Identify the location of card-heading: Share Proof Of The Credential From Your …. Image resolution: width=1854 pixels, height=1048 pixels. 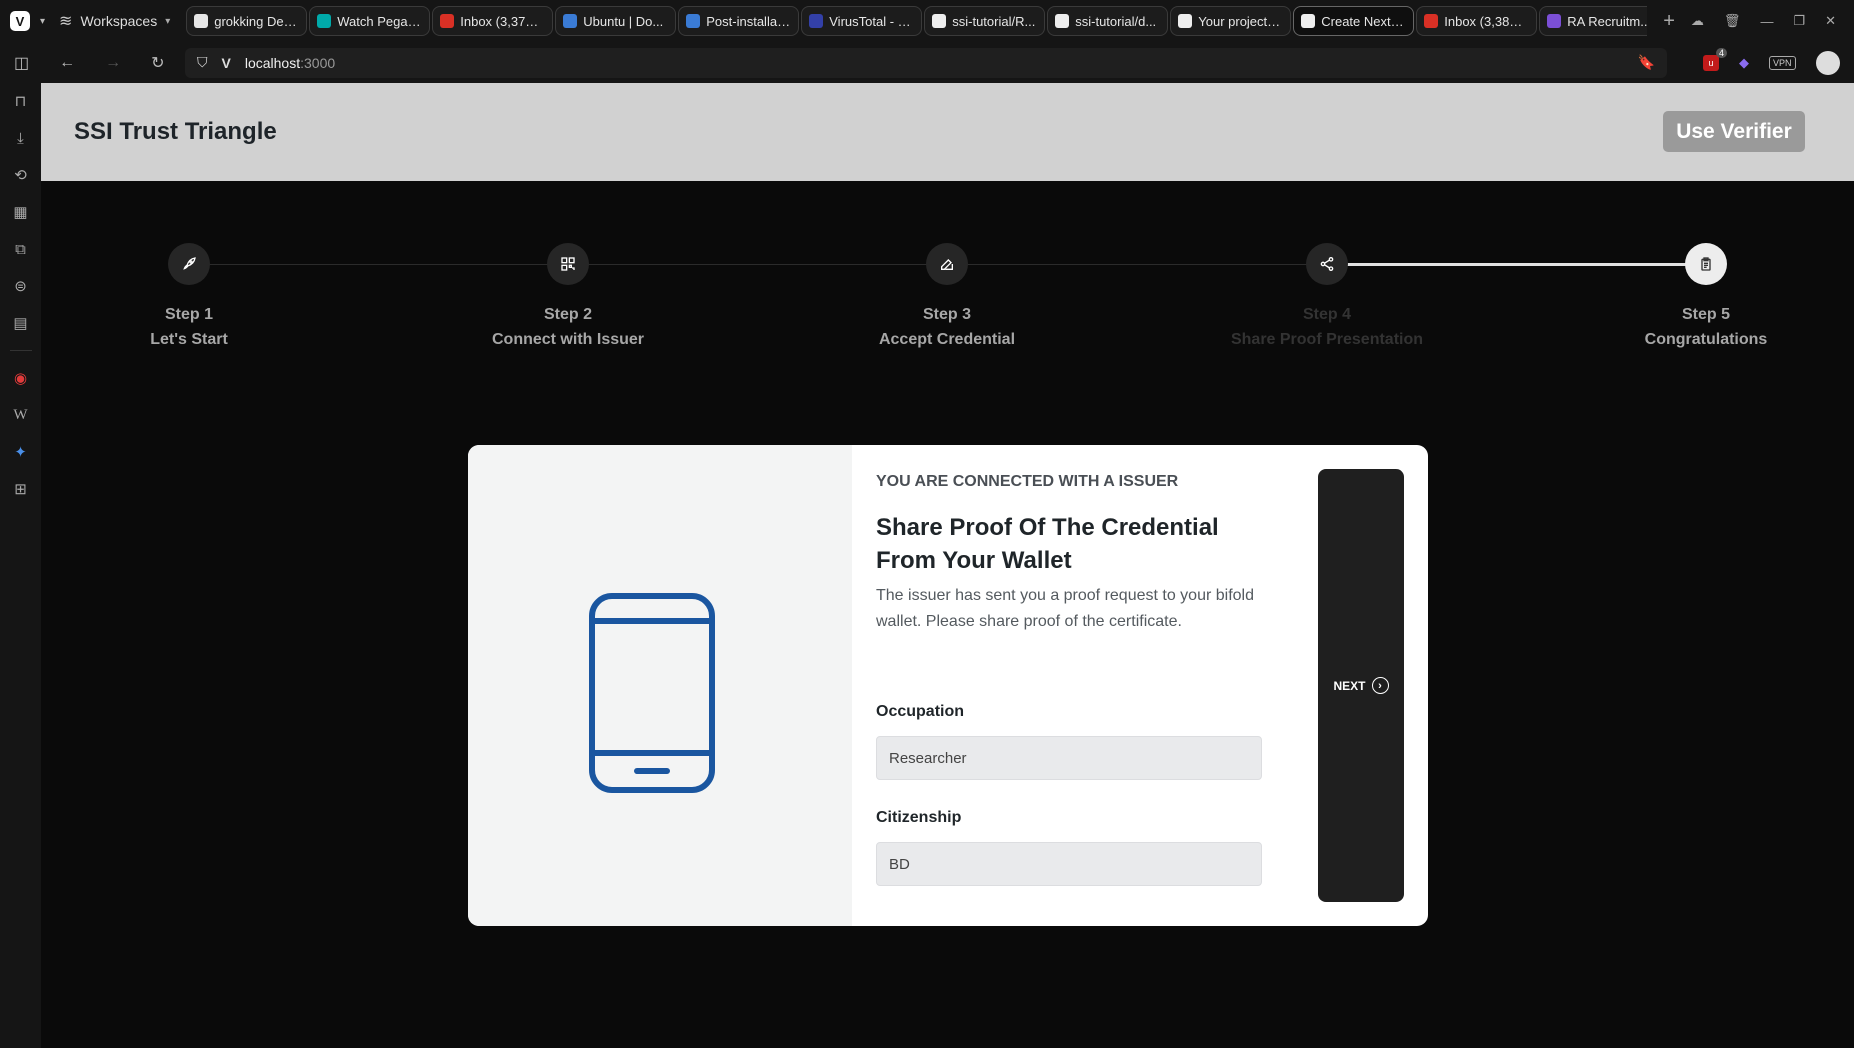
(1047, 544).